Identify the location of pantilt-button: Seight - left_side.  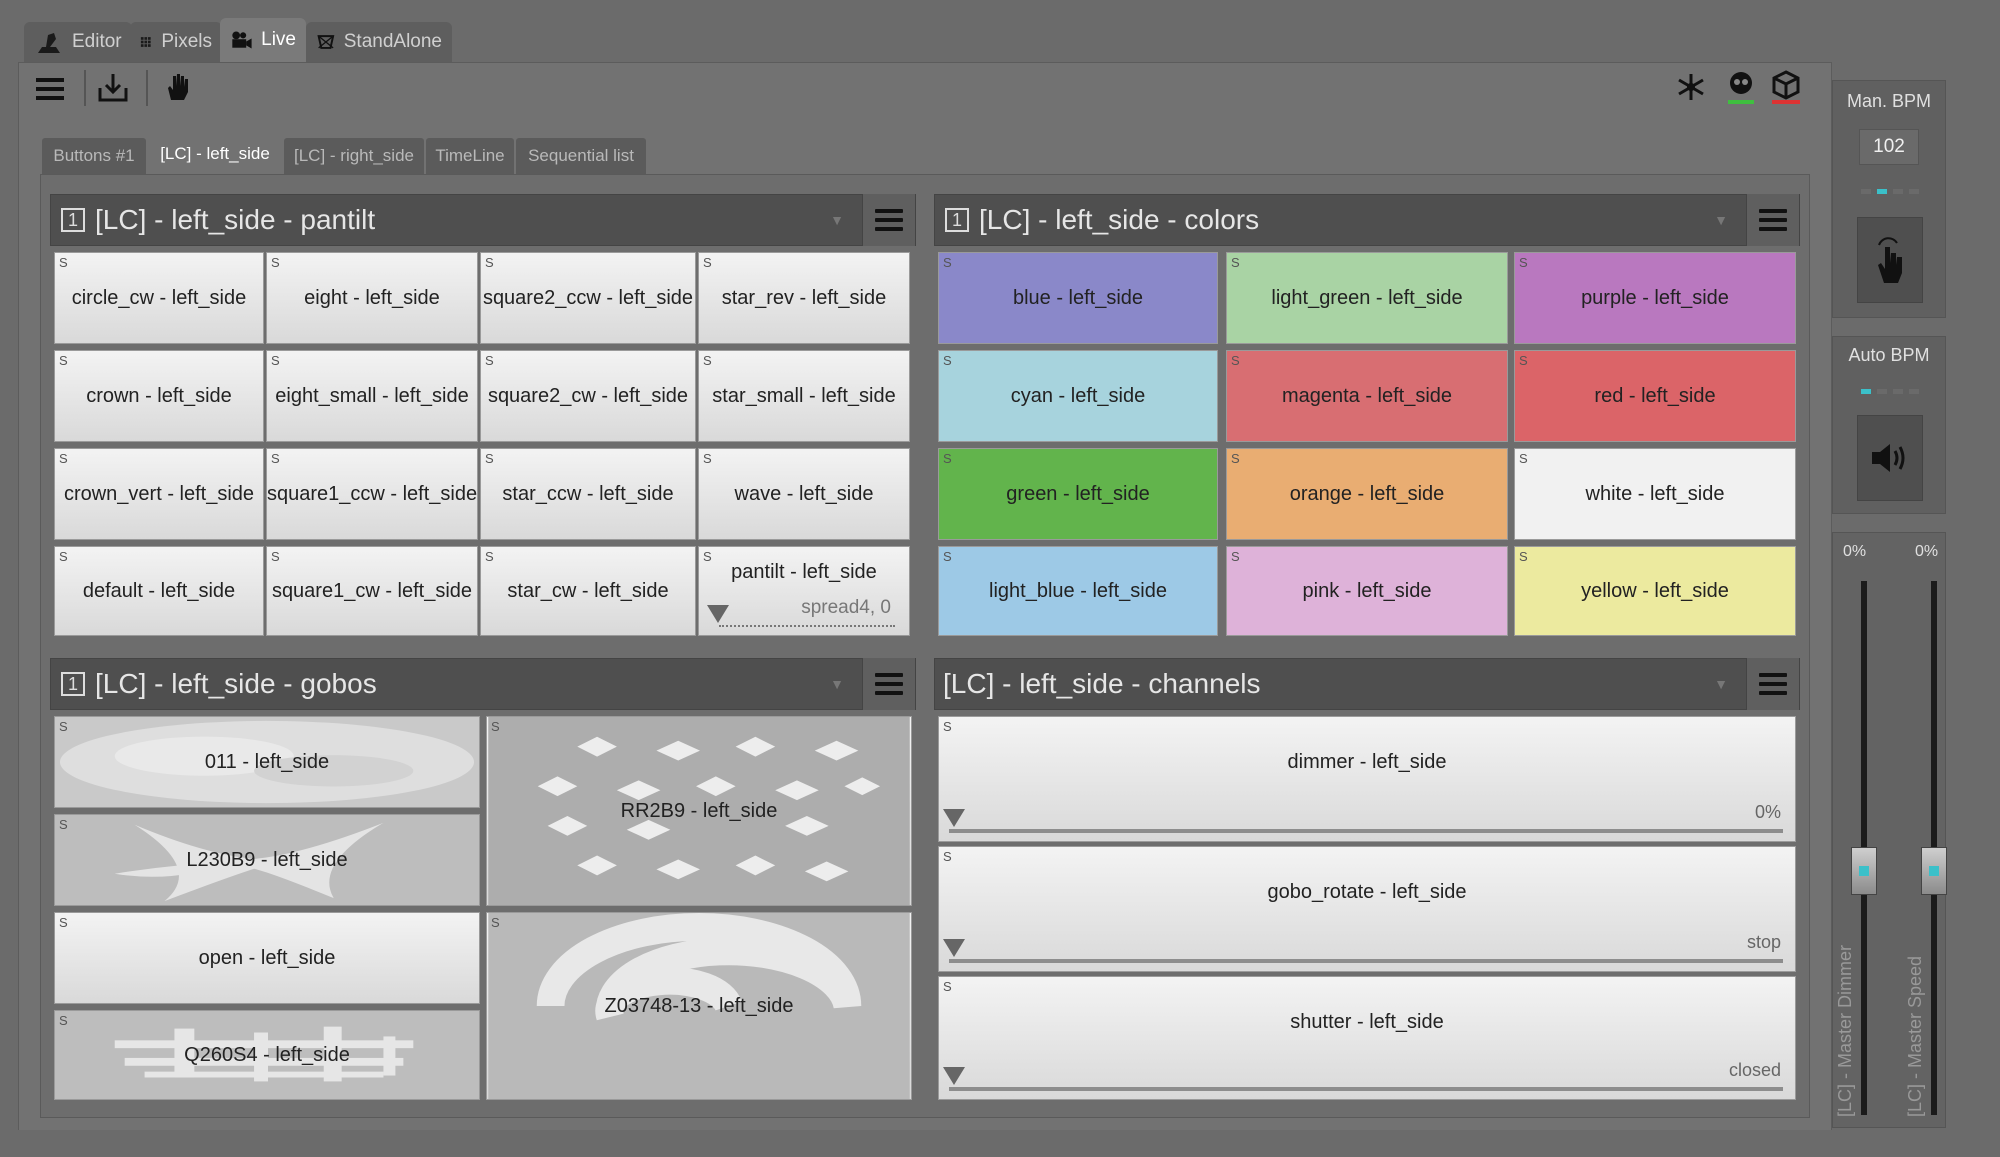
(372, 298).